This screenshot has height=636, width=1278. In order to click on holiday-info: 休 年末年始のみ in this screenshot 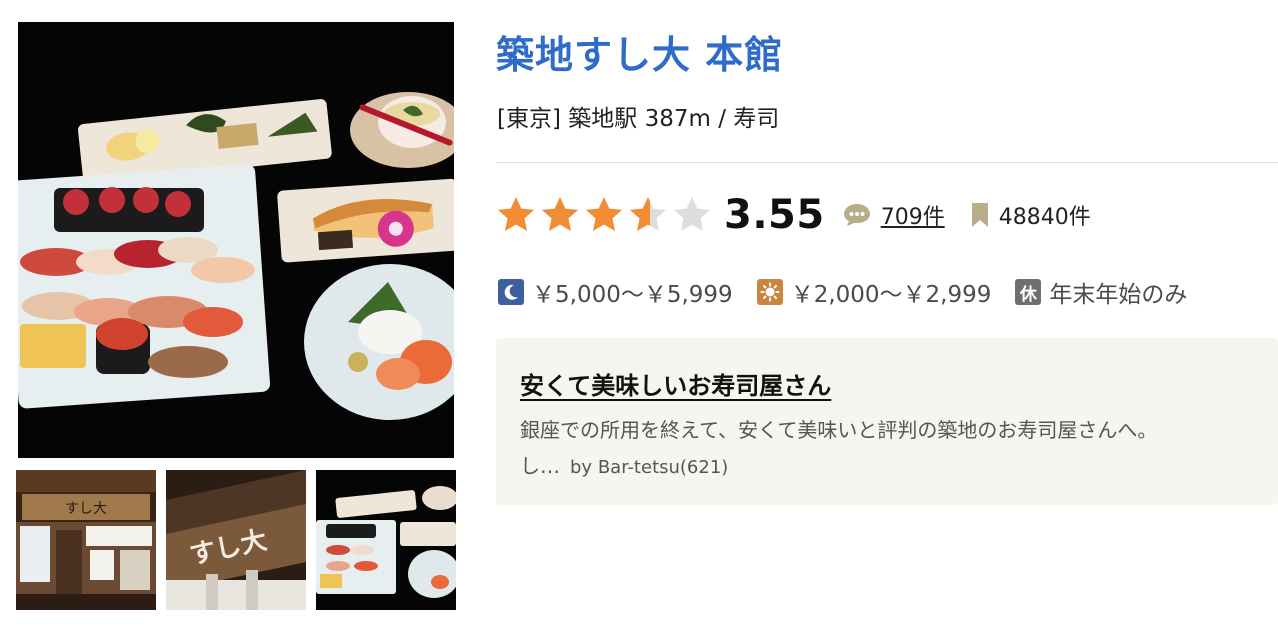, I will do `click(1101, 292)`.